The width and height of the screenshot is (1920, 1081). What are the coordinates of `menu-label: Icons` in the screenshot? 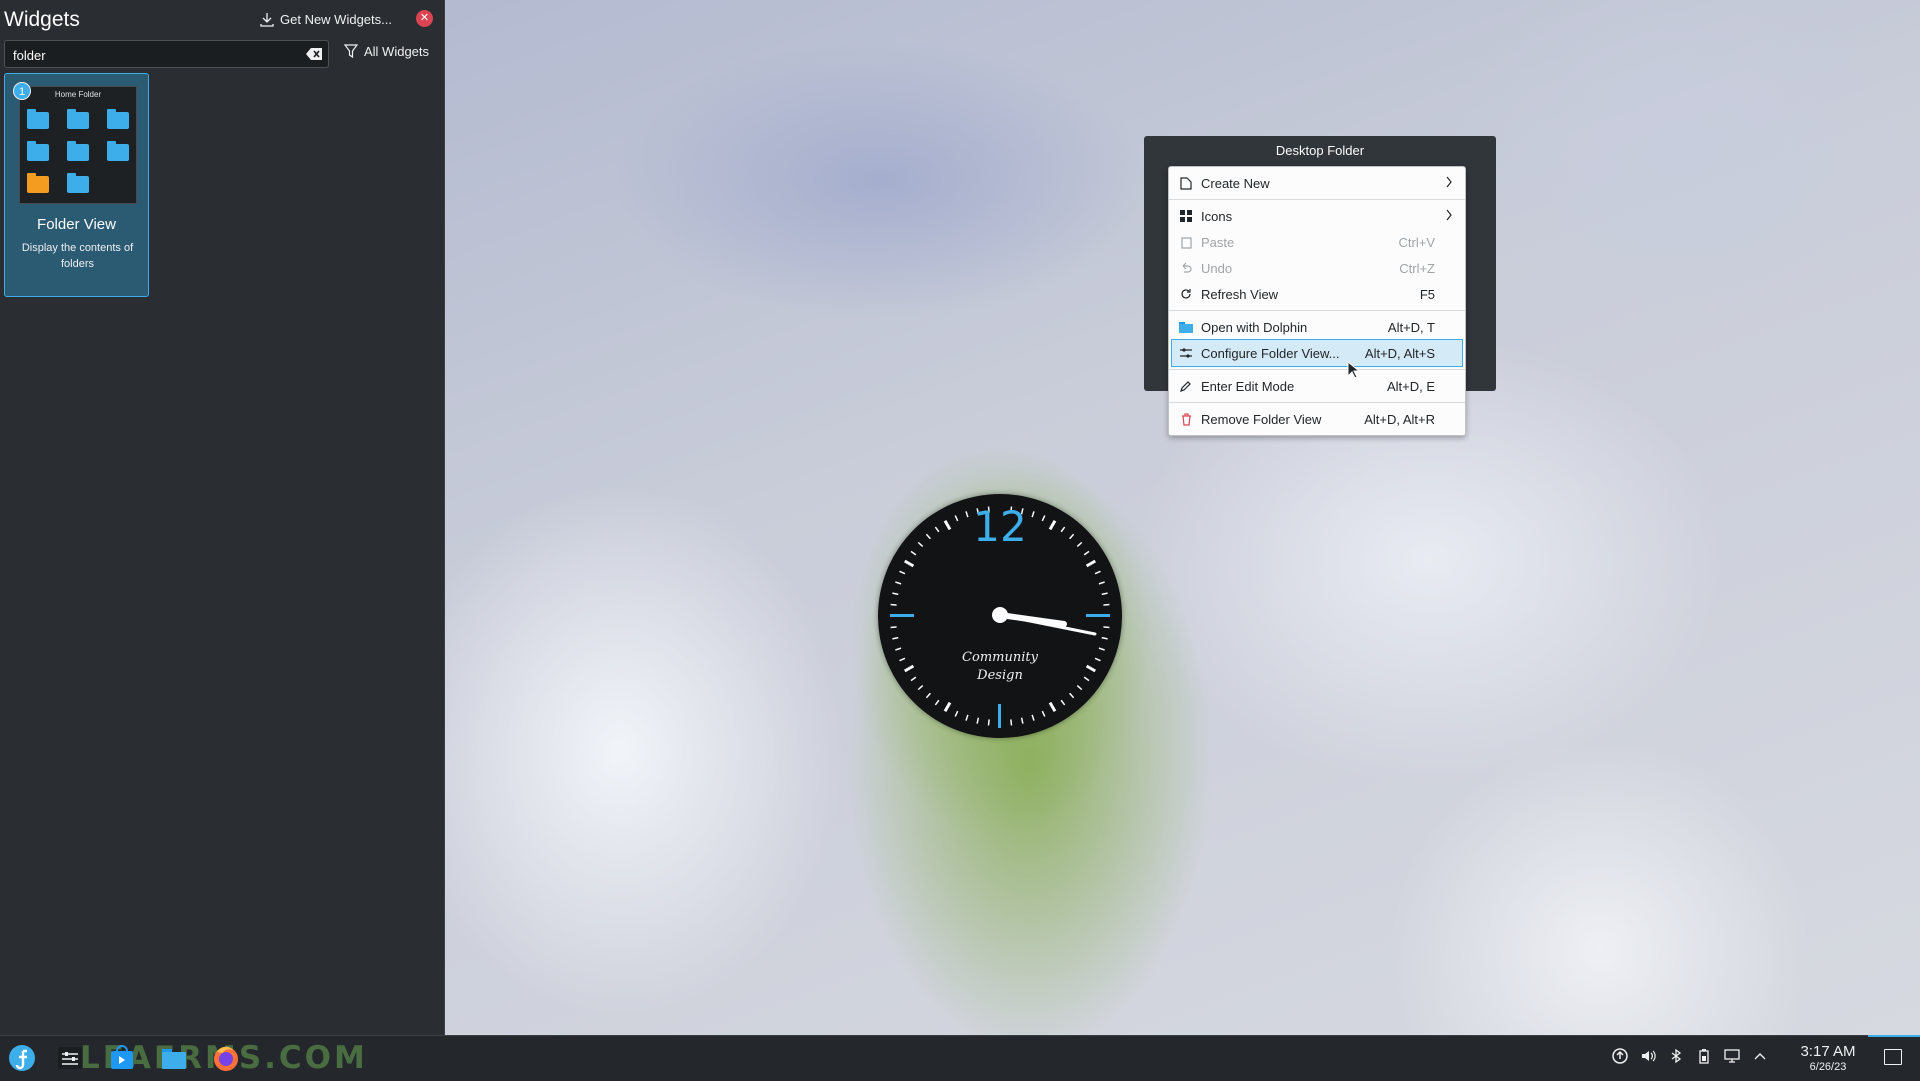 It's located at (1217, 216).